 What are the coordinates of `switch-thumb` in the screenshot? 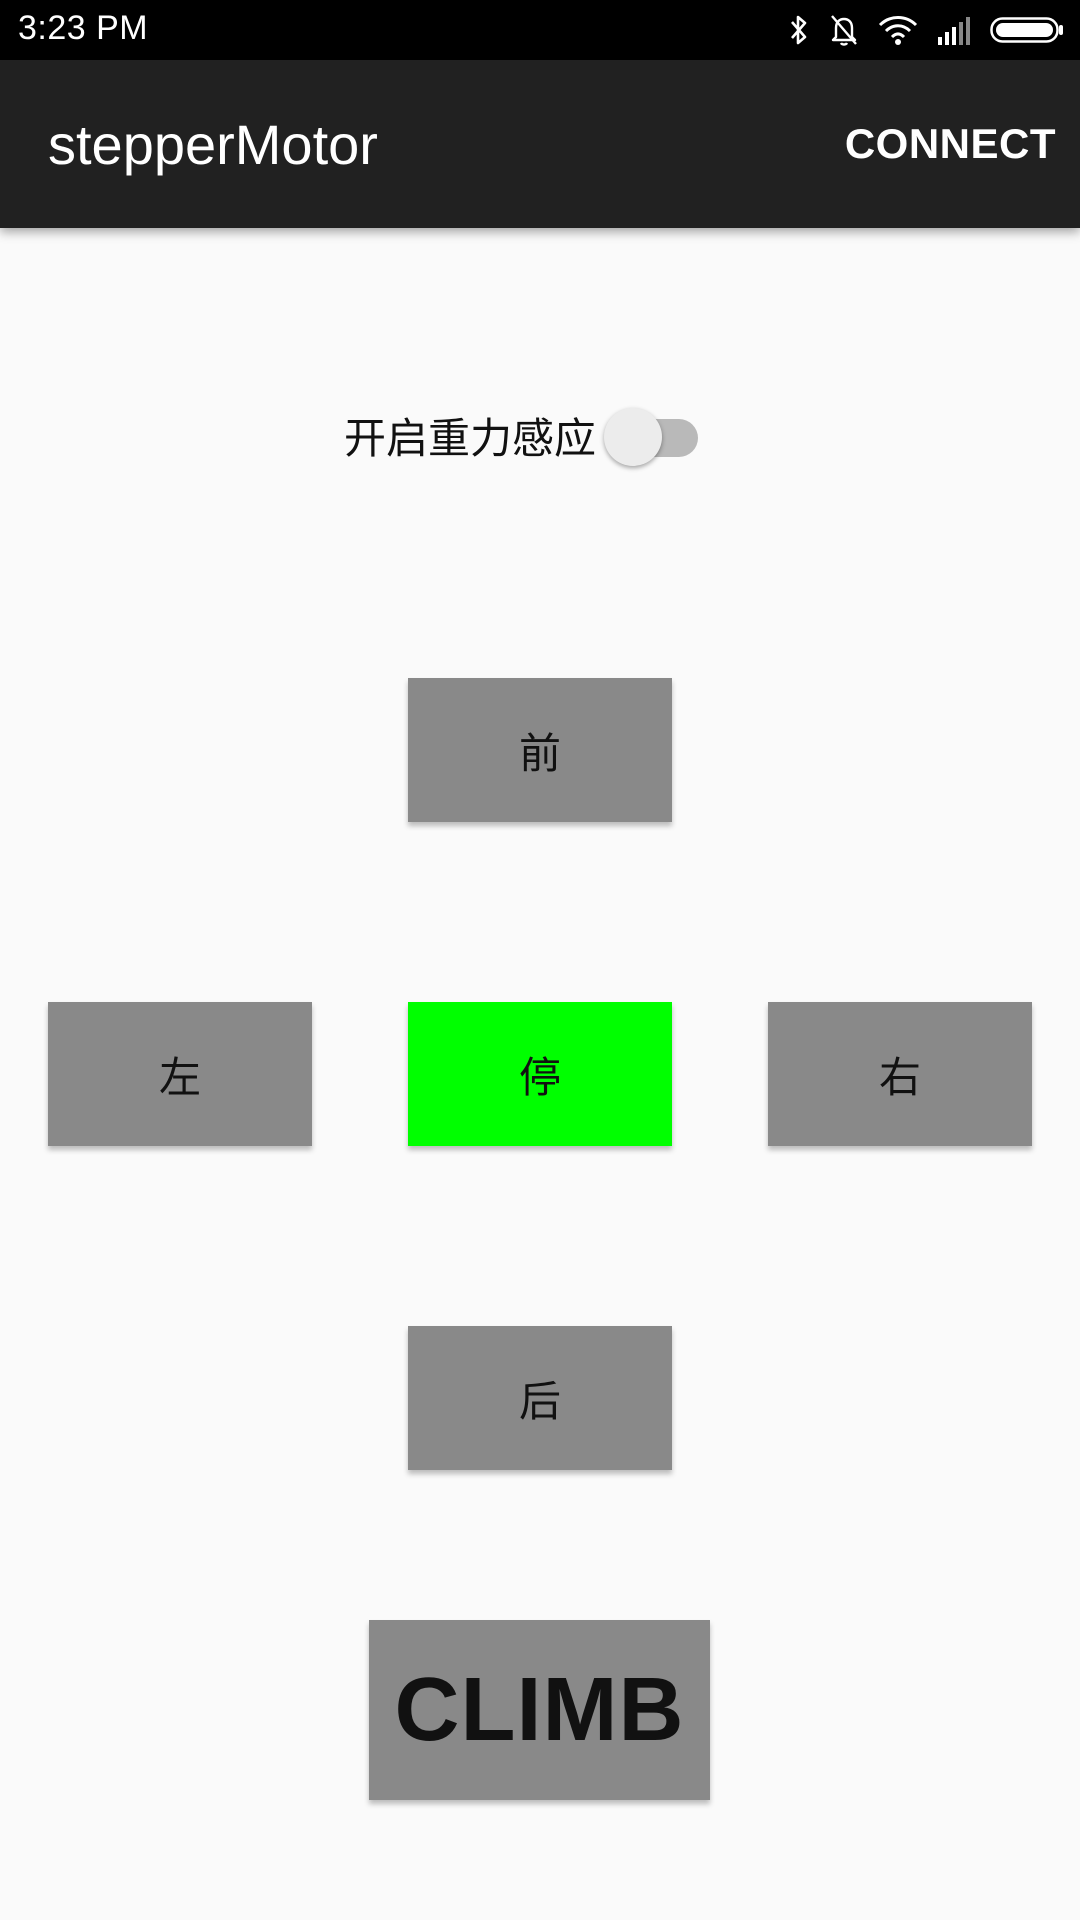 It's located at (633, 437).